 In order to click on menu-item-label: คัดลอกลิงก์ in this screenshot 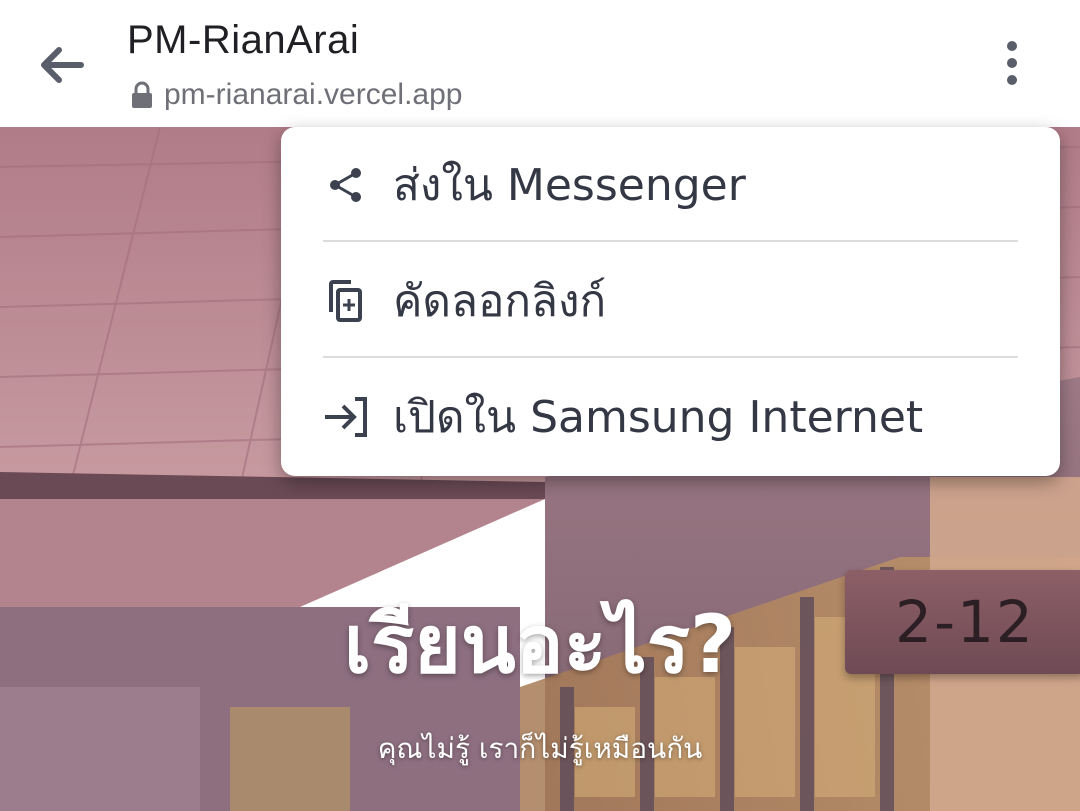, I will do `click(500, 301)`.